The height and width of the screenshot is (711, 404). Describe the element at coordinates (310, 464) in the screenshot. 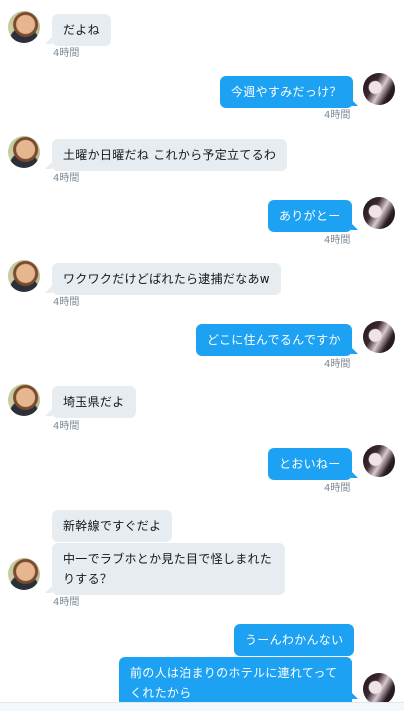

I see `message-bubble-outgoing: とおいねー` at that location.